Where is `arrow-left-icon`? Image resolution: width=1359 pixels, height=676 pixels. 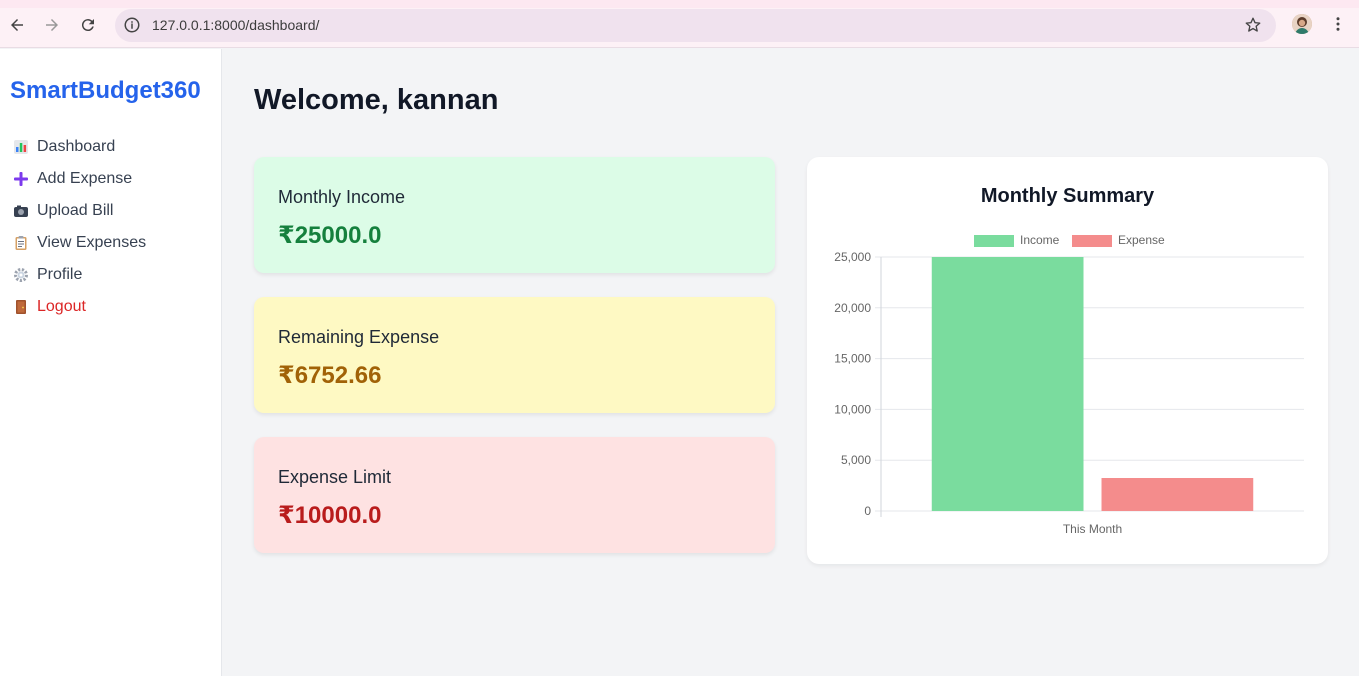
arrow-left-icon is located at coordinates (17, 25).